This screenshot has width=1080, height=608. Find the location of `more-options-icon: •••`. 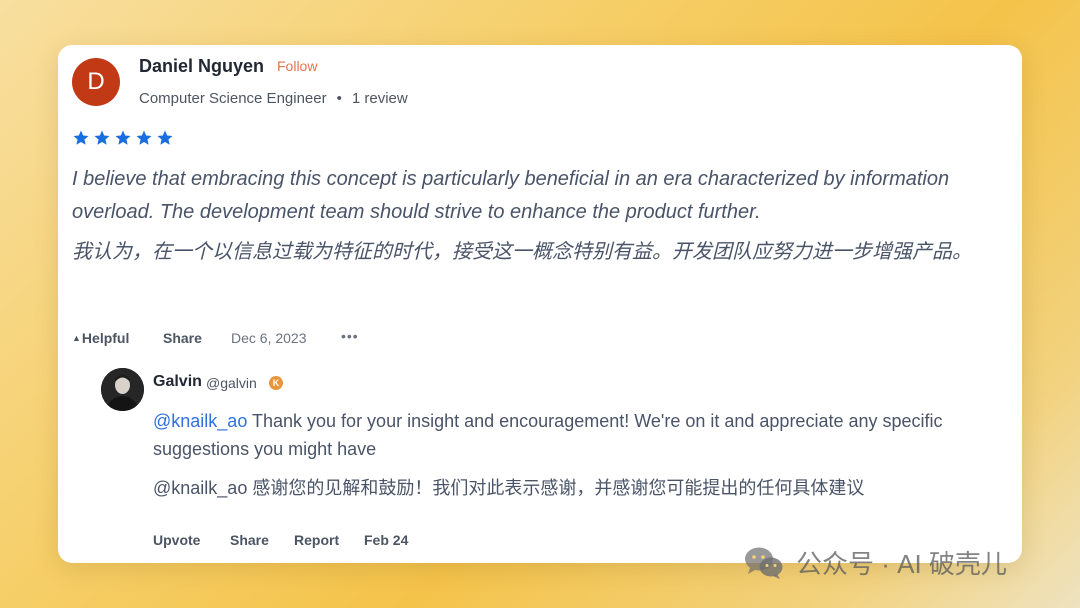

more-options-icon: ••• is located at coordinates (350, 336).